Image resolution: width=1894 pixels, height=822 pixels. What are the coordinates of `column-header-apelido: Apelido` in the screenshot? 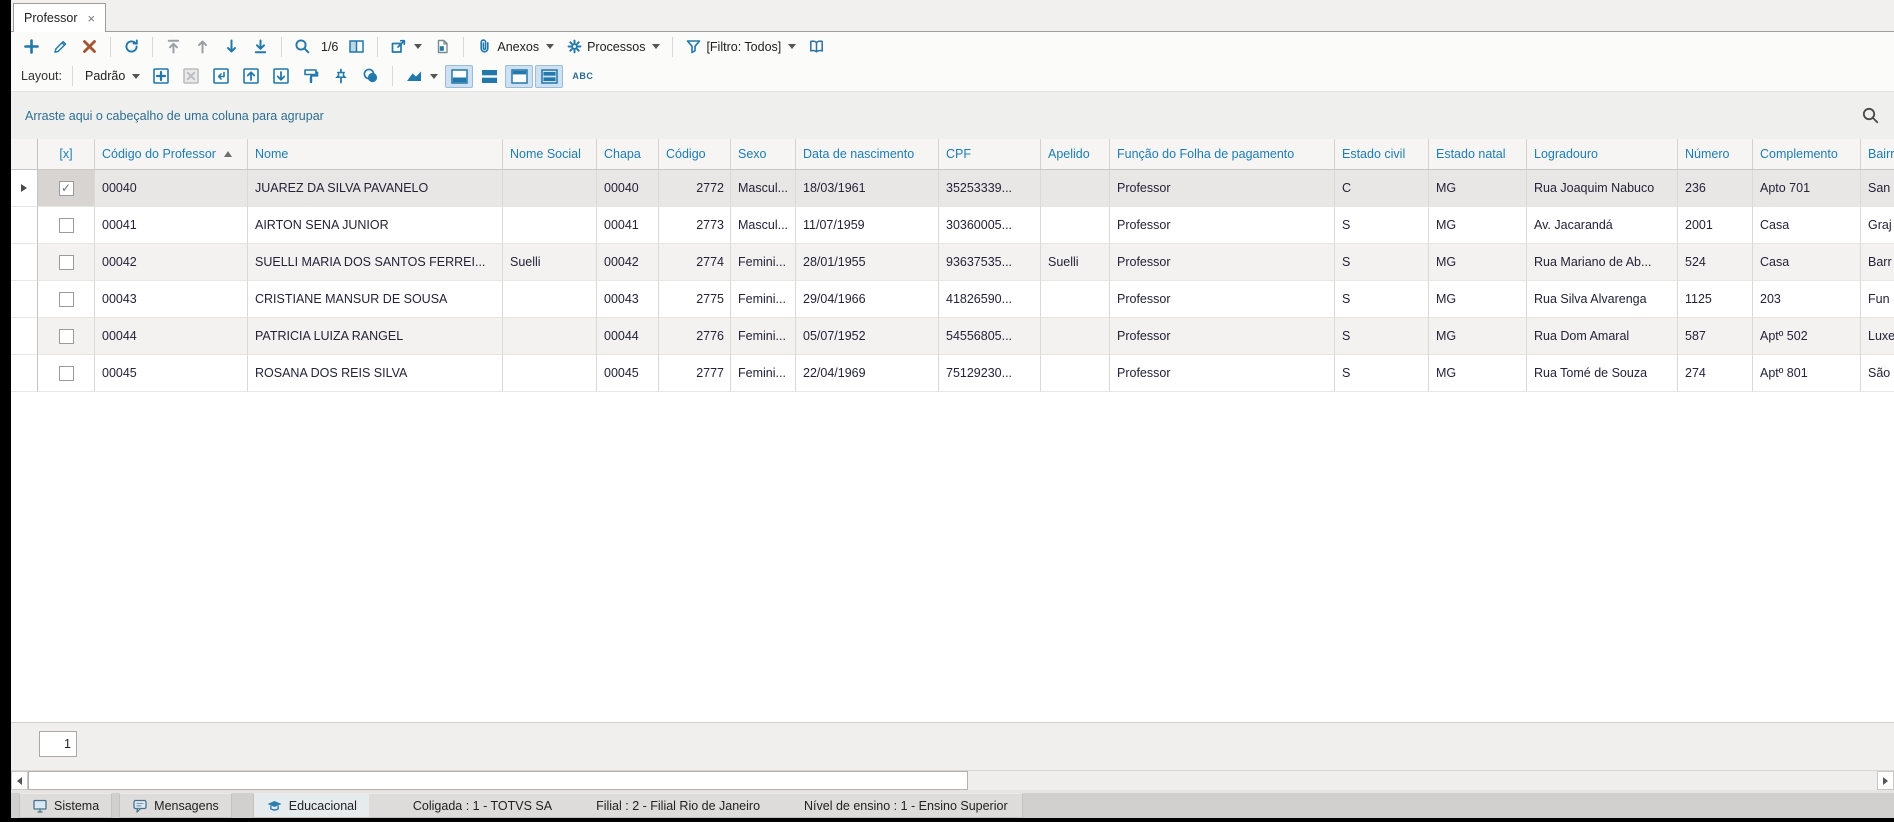 It's located at (1075, 154).